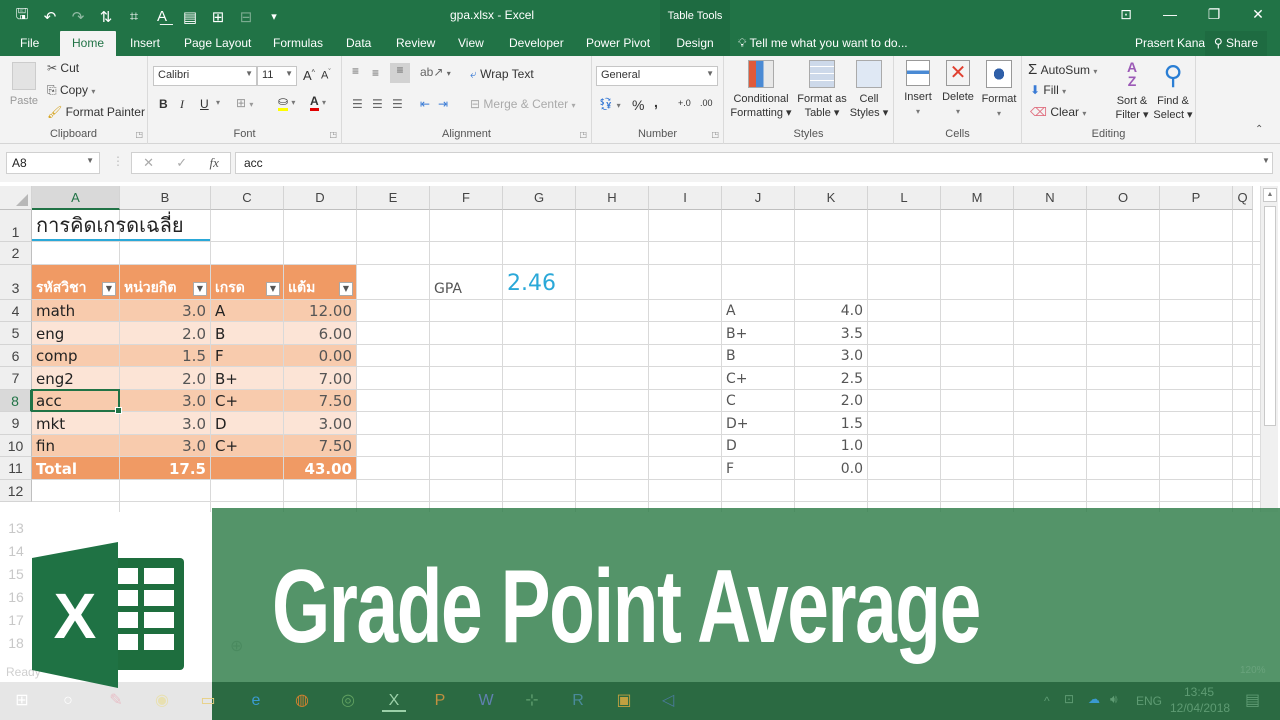  What do you see at coordinates (78, 17) in the screenshot?
I see `redo-icon: ↷` at bounding box center [78, 17].